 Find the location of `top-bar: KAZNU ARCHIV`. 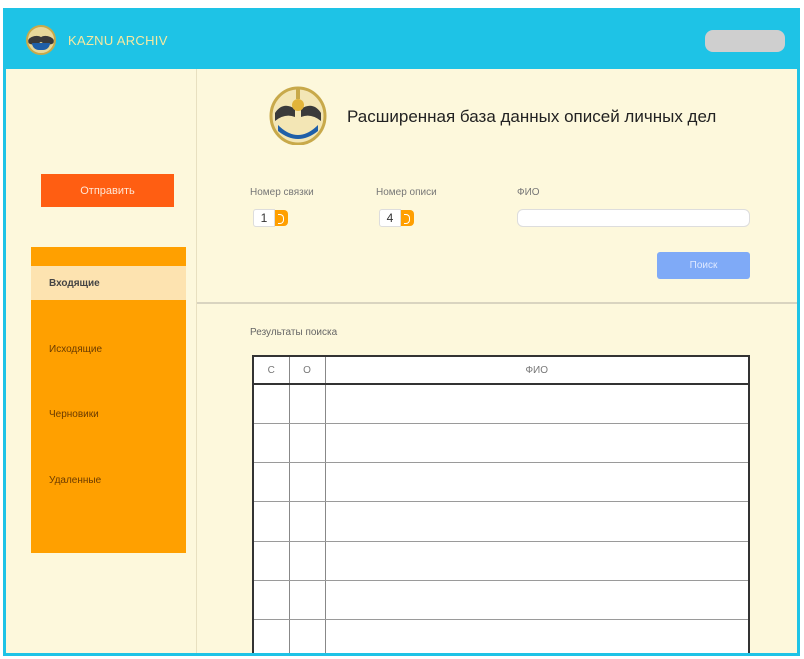

top-bar: KAZNU ARCHIV is located at coordinates (401, 40).